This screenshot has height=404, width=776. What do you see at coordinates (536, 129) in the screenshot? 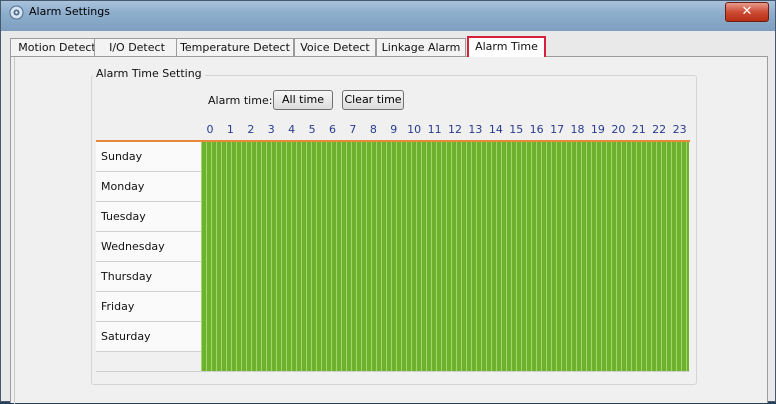
I see `hour-label: 16` at bounding box center [536, 129].